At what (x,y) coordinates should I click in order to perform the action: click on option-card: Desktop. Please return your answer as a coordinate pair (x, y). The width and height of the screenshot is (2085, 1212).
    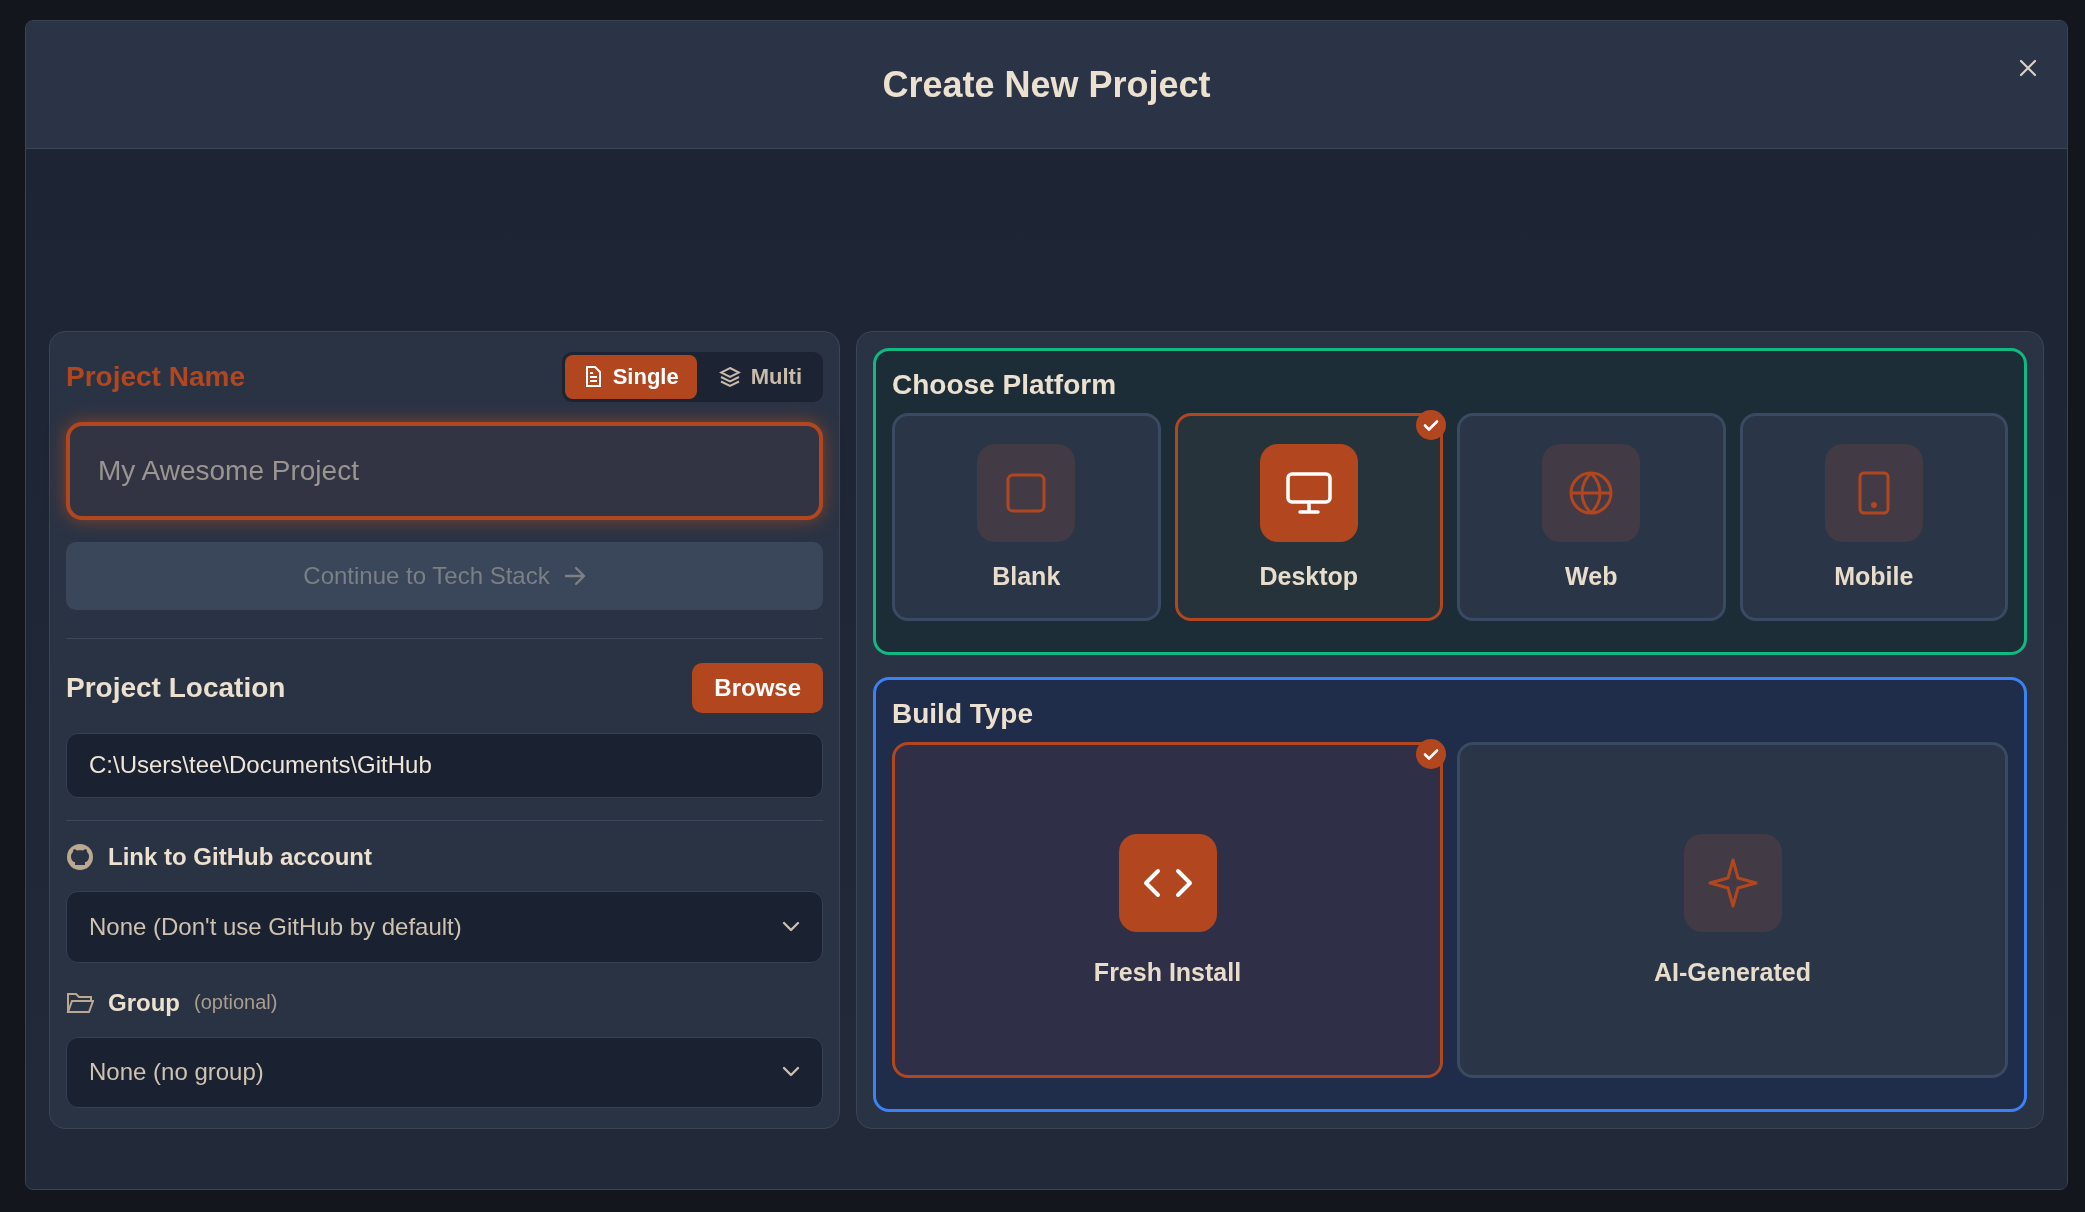
    Looking at the image, I should click on (1308, 517).